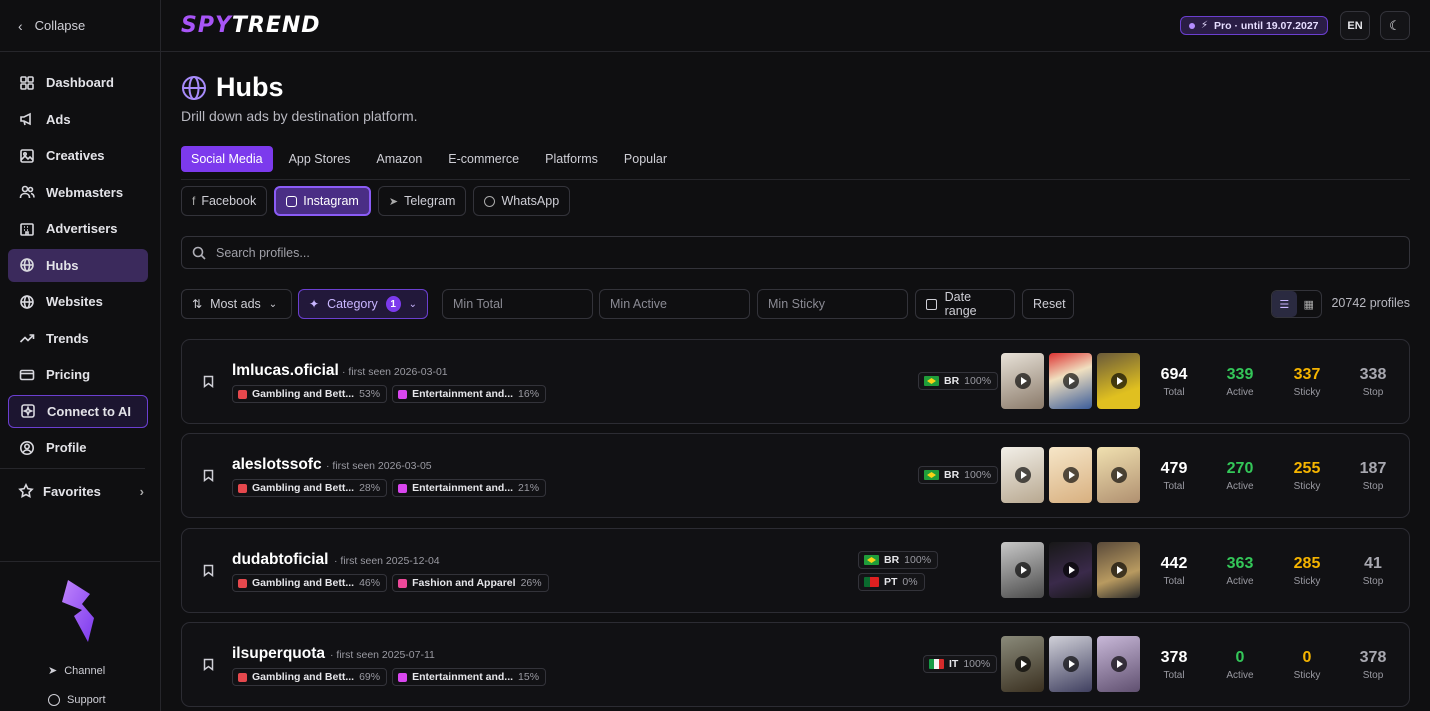 The height and width of the screenshot is (711, 1430). What do you see at coordinates (78, 119) in the screenshot?
I see `sidebar-item-ads: Ads` at bounding box center [78, 119].